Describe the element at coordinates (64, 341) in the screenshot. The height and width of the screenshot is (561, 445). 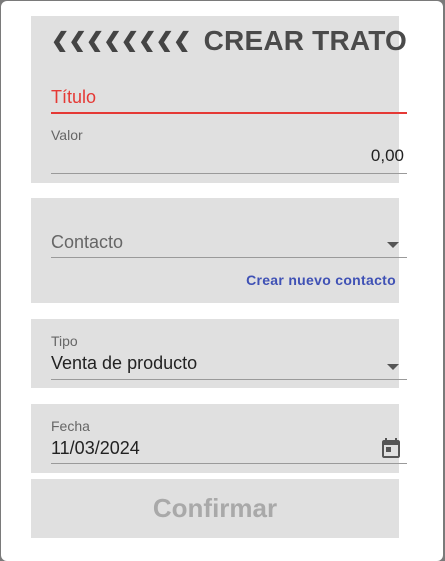
I see `type-label: Tipo` at that location.